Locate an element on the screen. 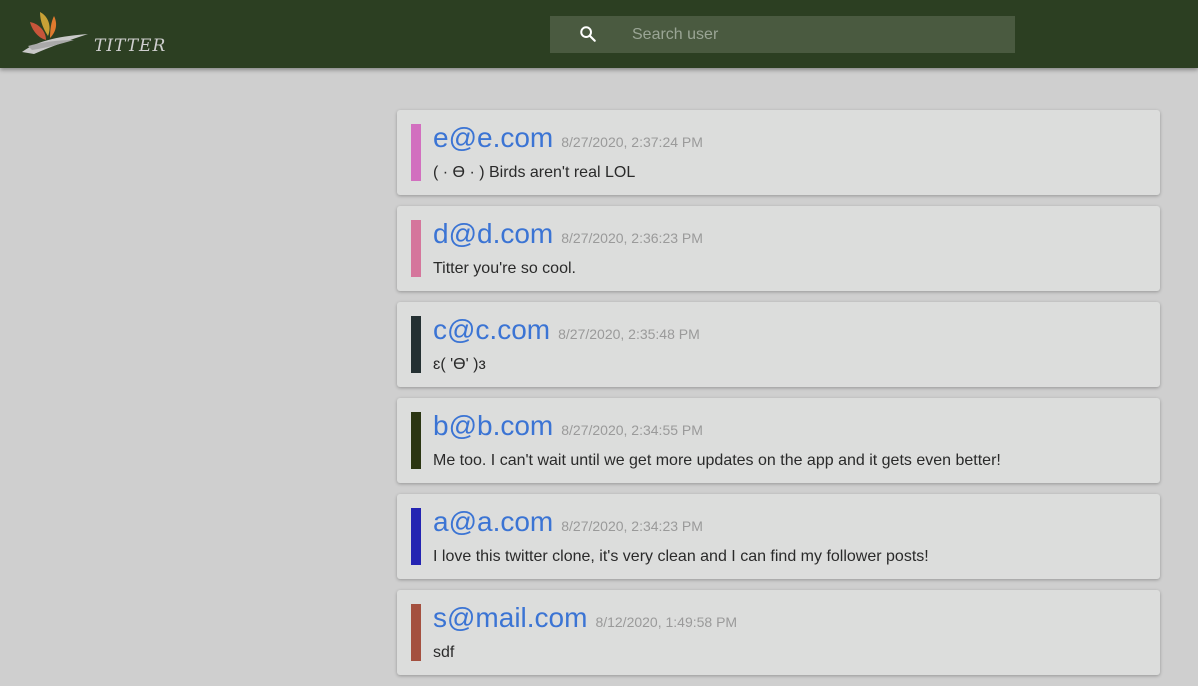 This screenshot has height=686, width=1198. titter-logo: TITTER is located at coordinates (93, 34).